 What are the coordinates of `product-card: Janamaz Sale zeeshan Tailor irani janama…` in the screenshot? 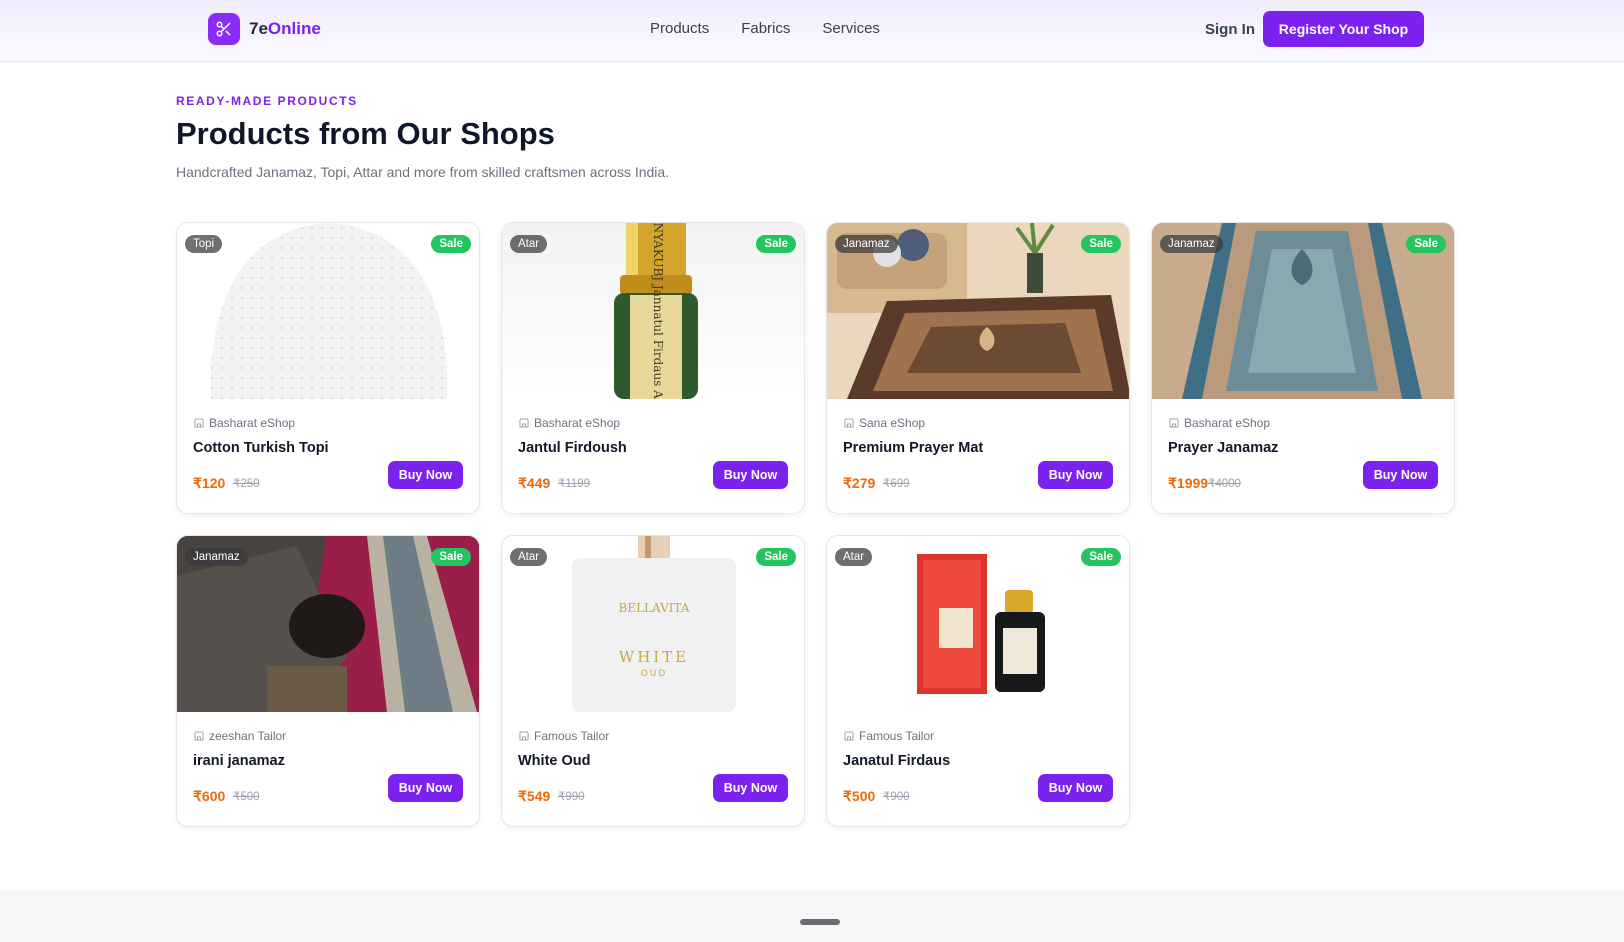 It's located at (328, 681).